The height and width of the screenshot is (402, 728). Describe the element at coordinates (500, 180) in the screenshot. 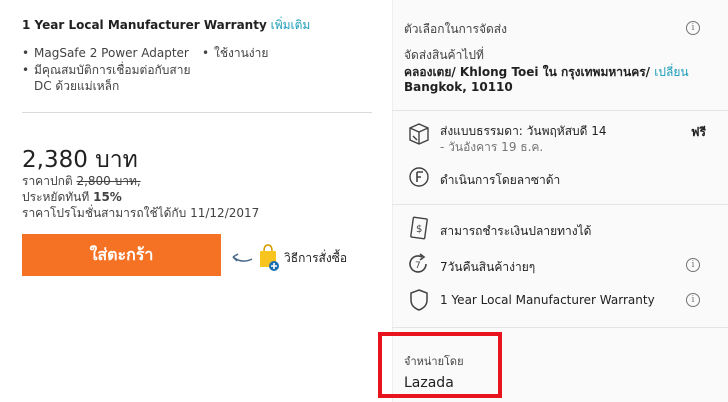

I see `fulfilled-by-lazada: ดำเนินการโดยลาซาด้า` at that location.